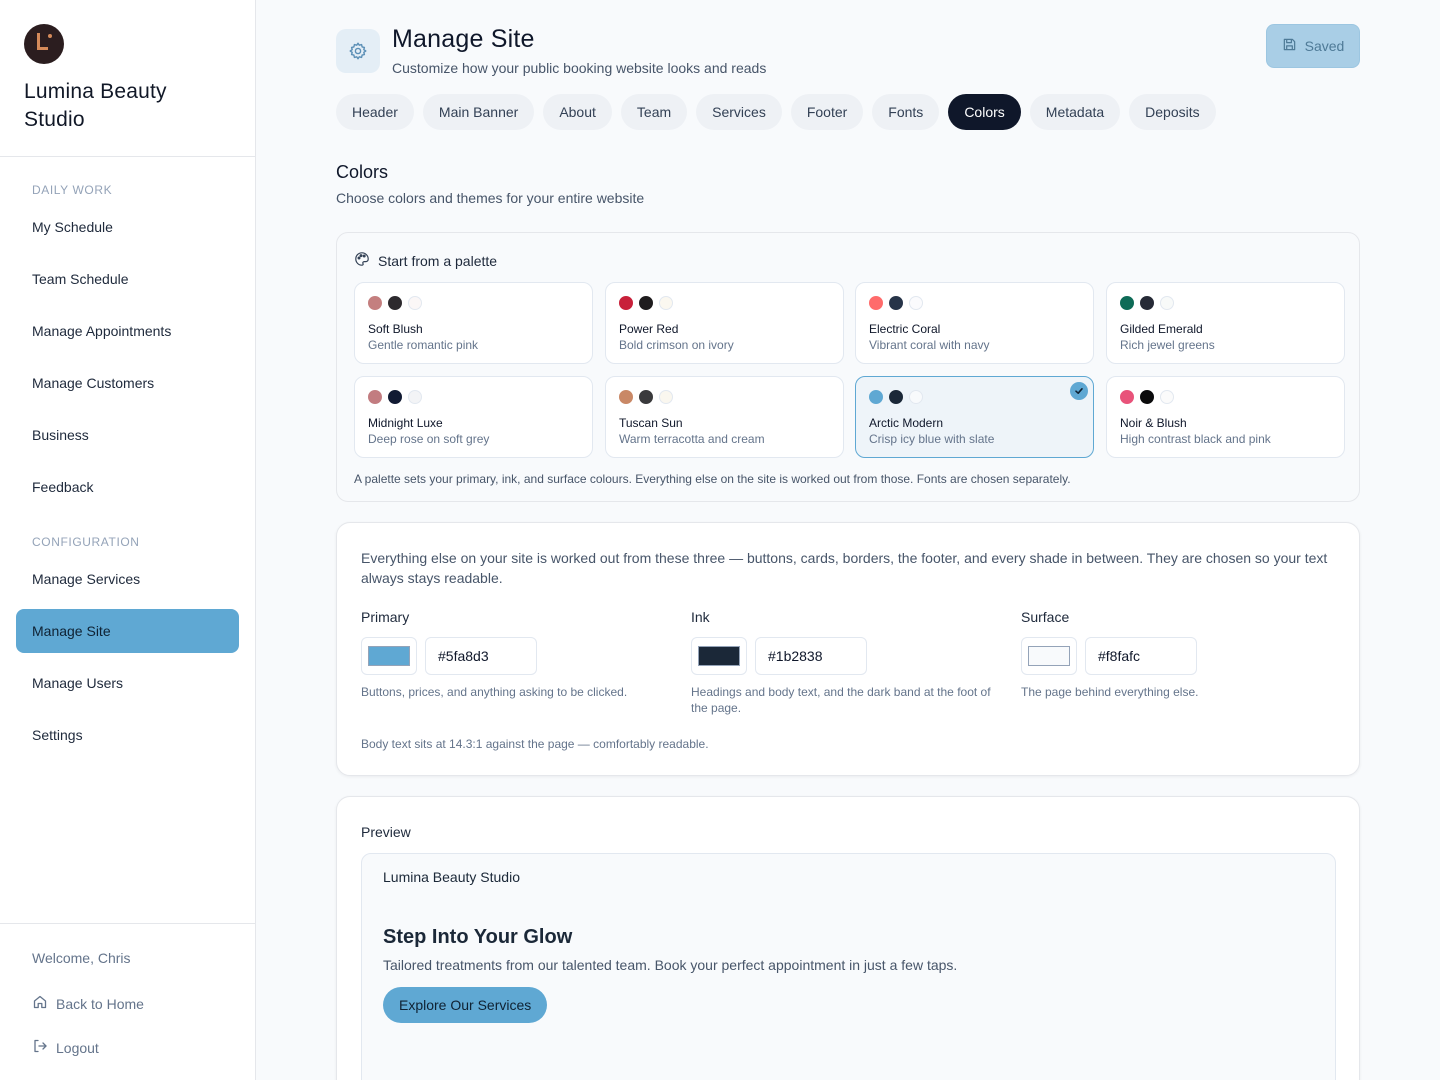 This screenshot has width=1440, height=1080. Describe the element at coordinates (906, 423) in the screenshot. I see `palette-name: Arctic Modern` at that location.